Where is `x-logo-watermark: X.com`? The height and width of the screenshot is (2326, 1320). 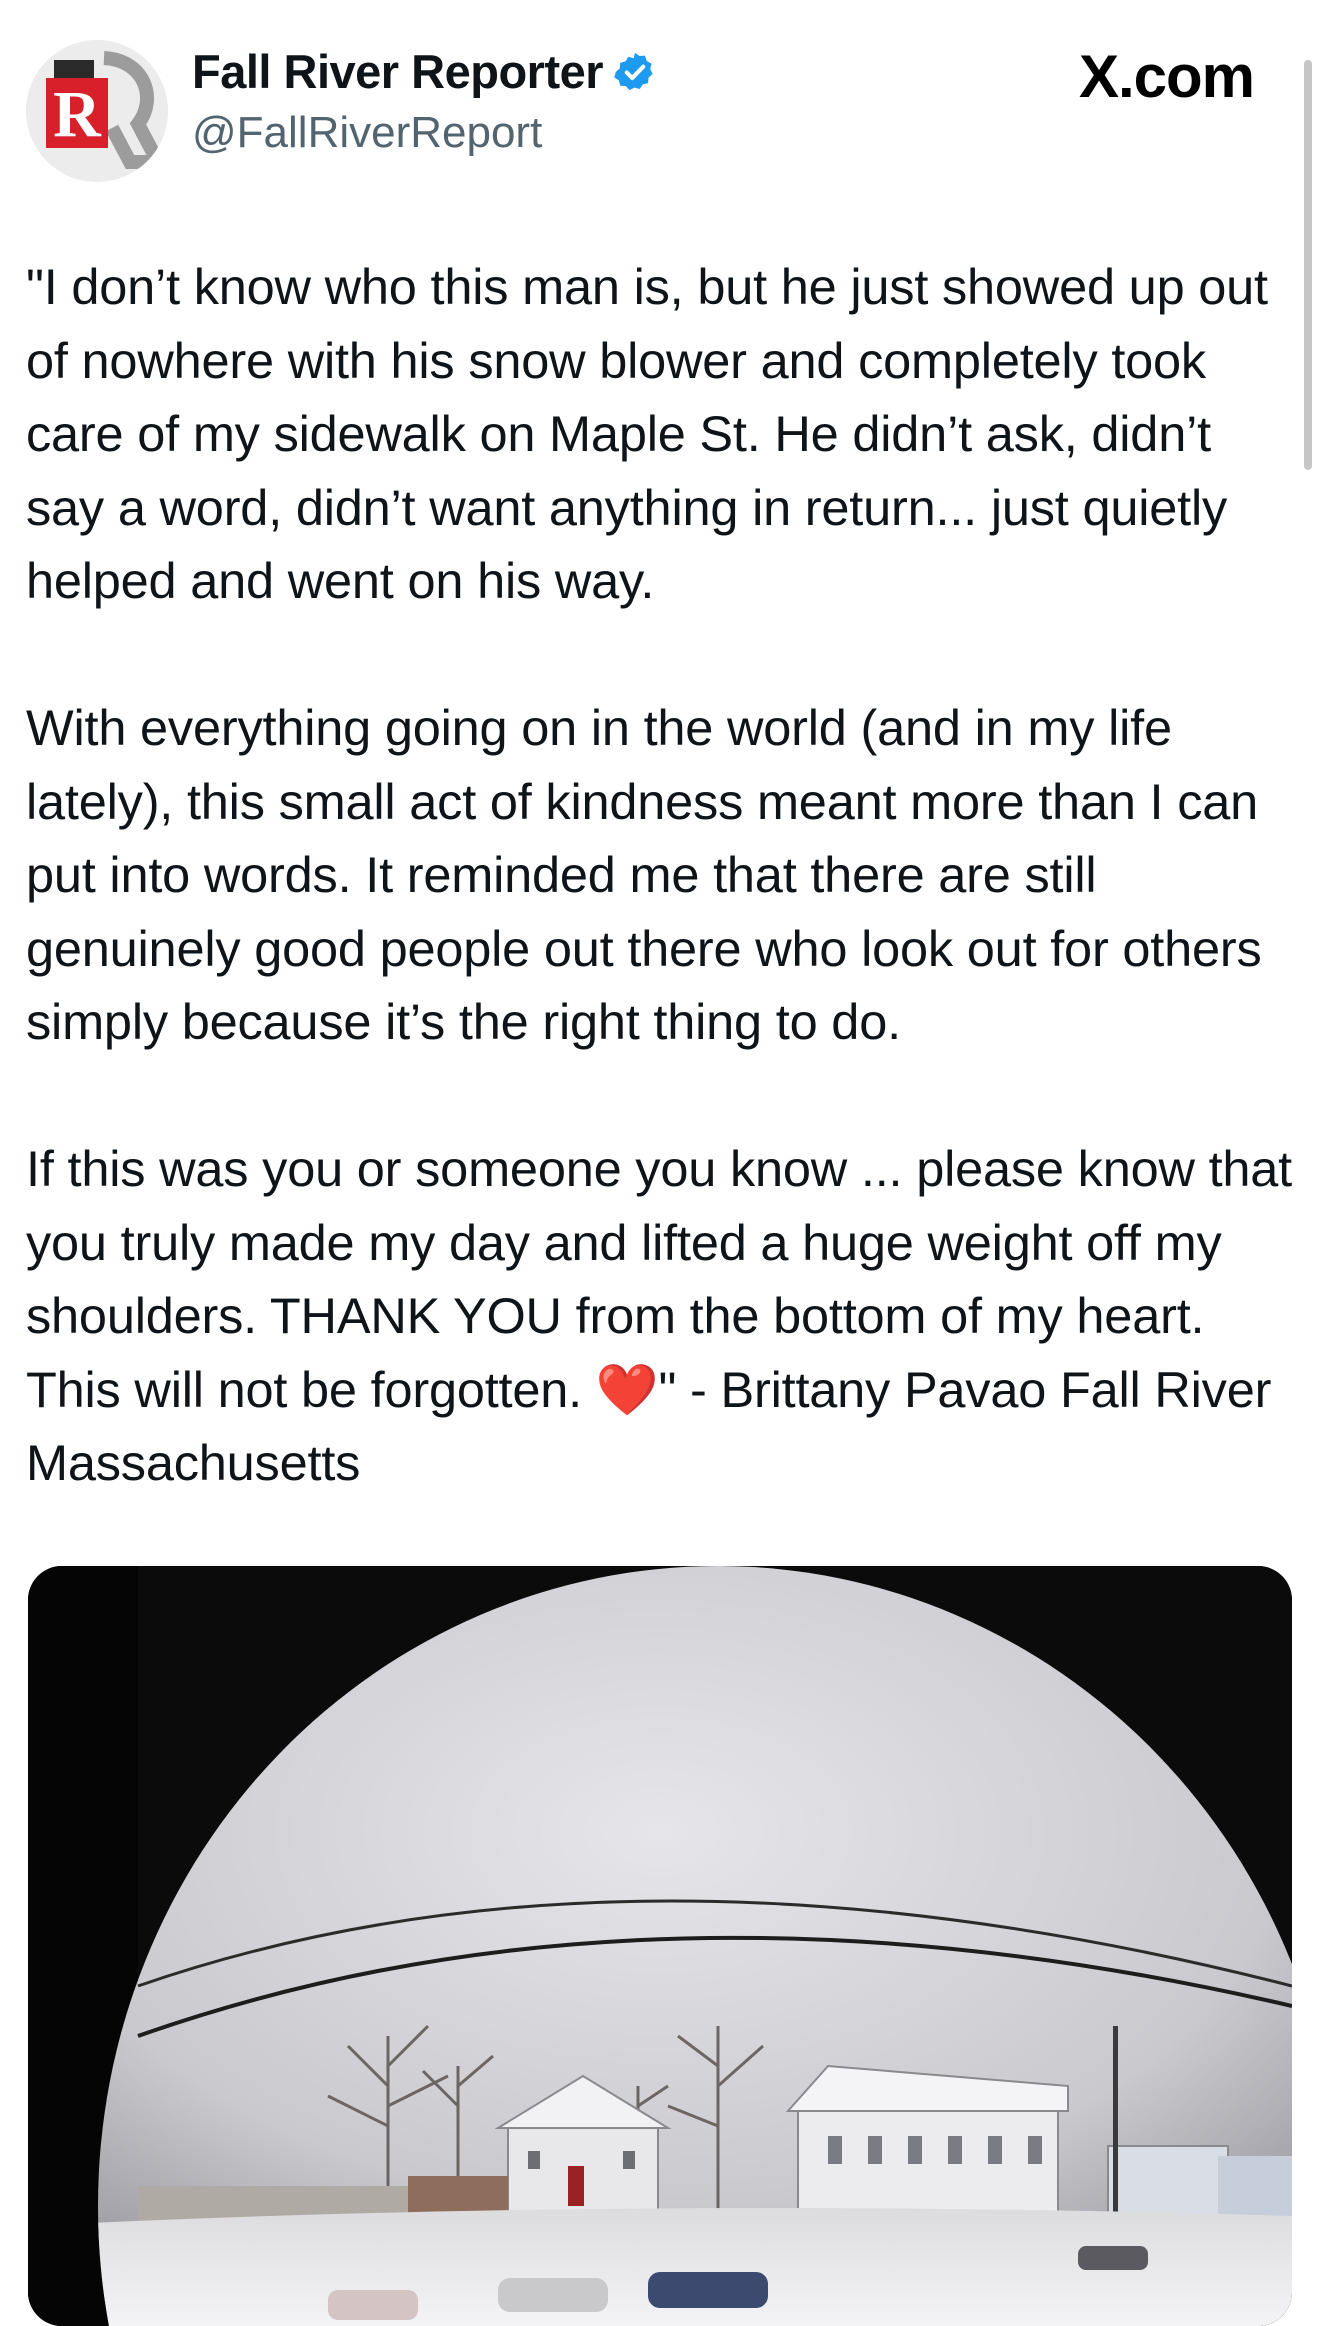
x-logo-watermark: X.com is located at coordinates (1166, 76).